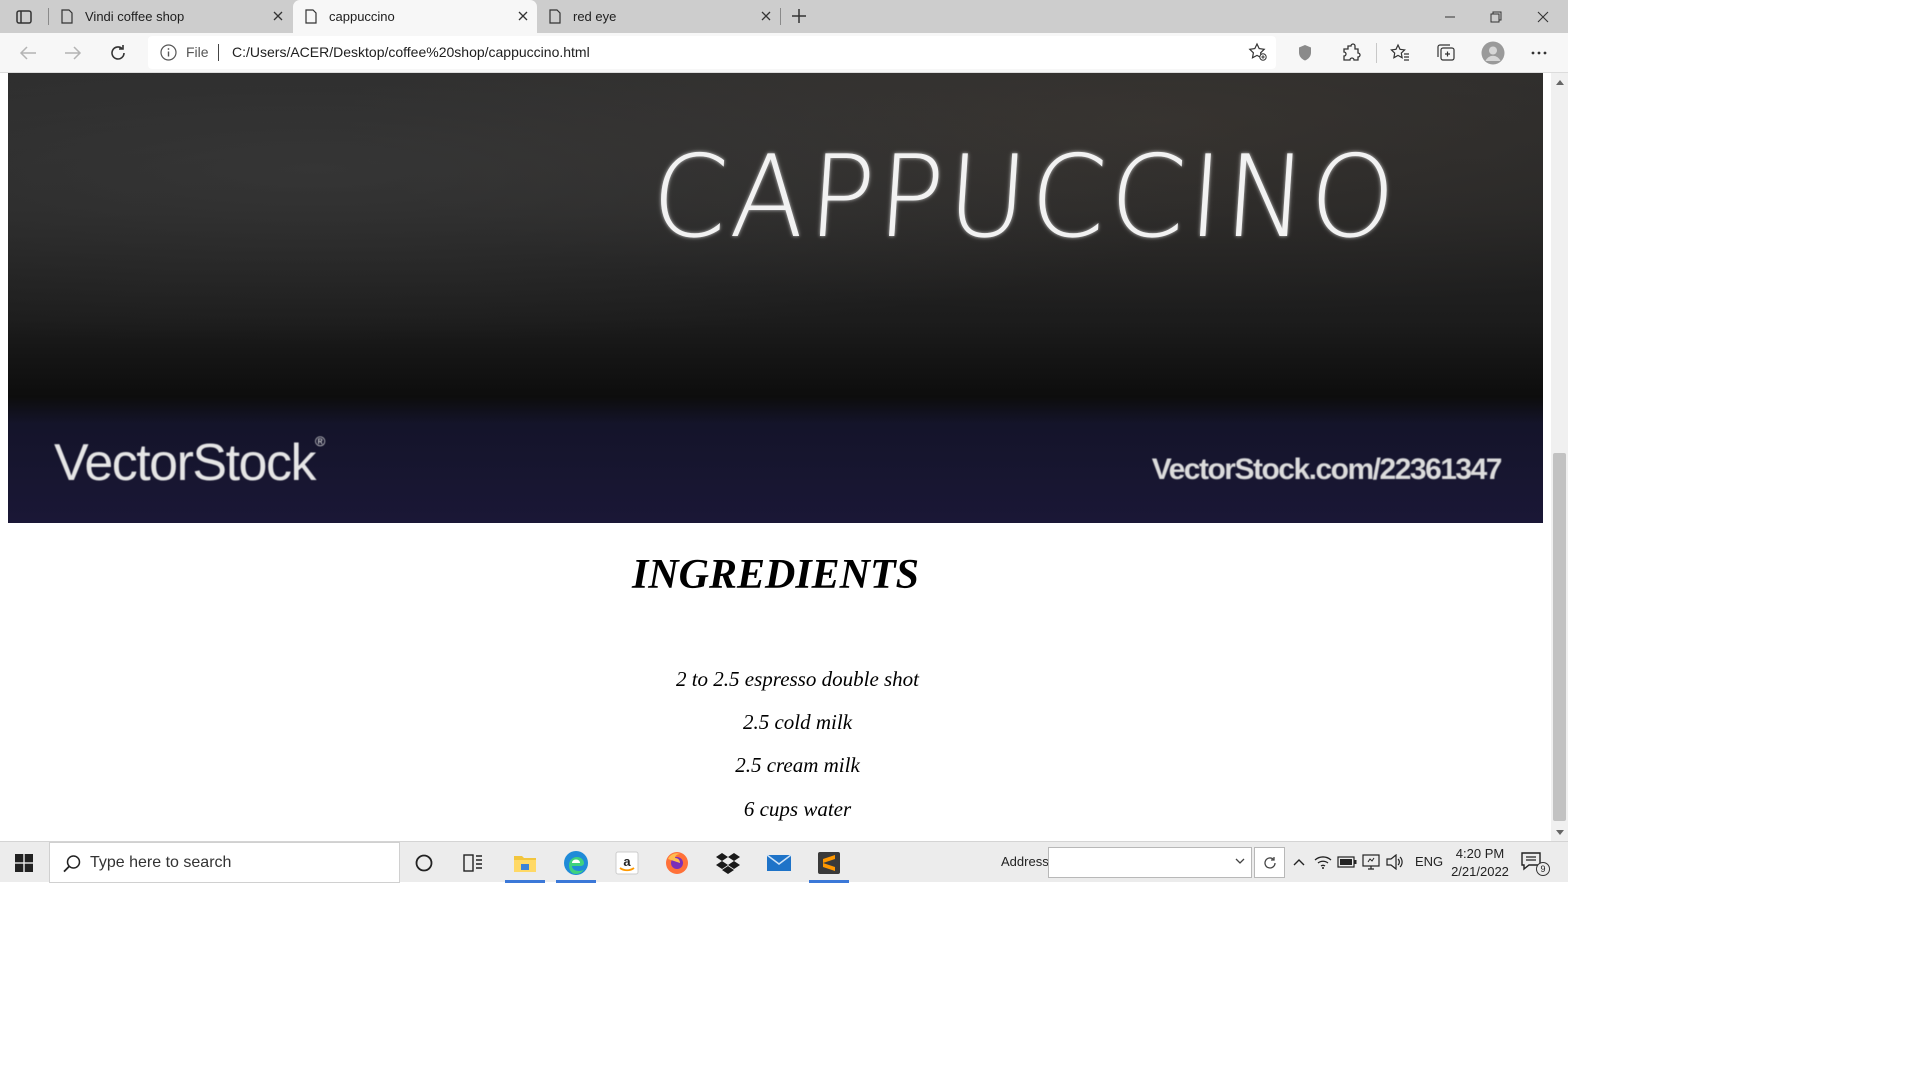 Image resolution: width=1920 pixels, height=1080 pixels. Describe the element at coordinates (1150, 862) in the screenshot. I see `taskbar-address-input` at that location.